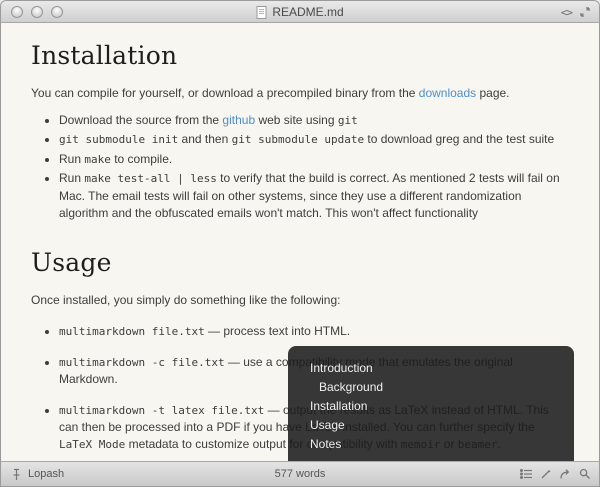 This screenshot has width=600, height=487. What do you see at coordinates (493, 93) in the screenshot?
I see `inline-text: page.` at bounding box center [493, 93].